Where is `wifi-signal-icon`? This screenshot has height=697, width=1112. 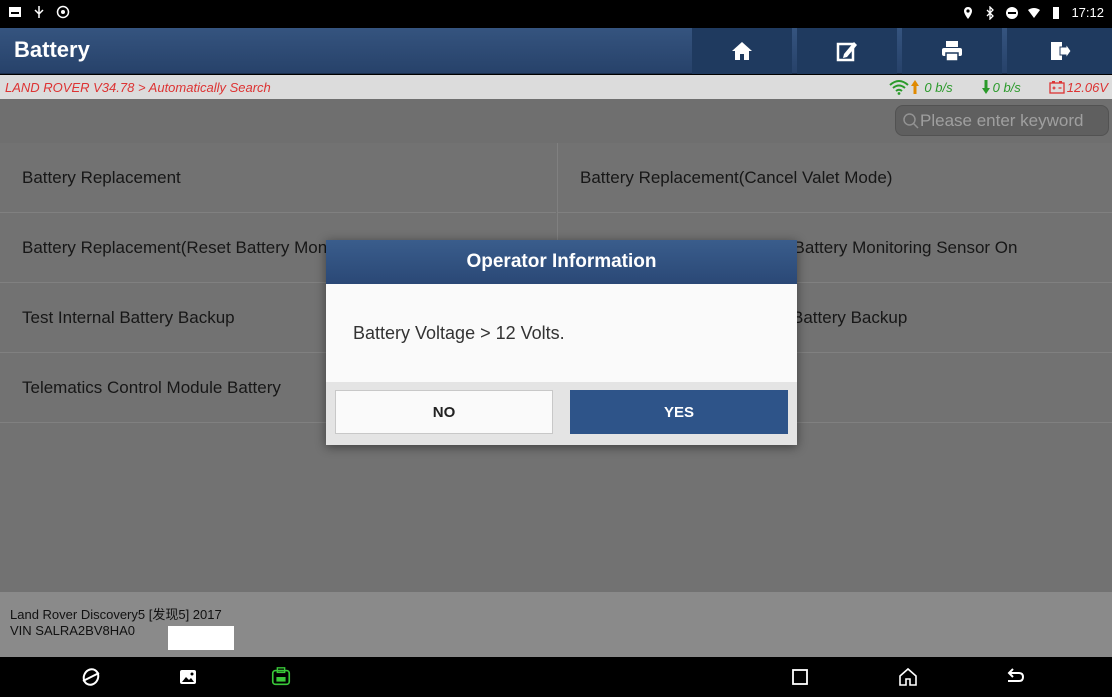 wifi-signal-icon is located at coordinates (899, 87).